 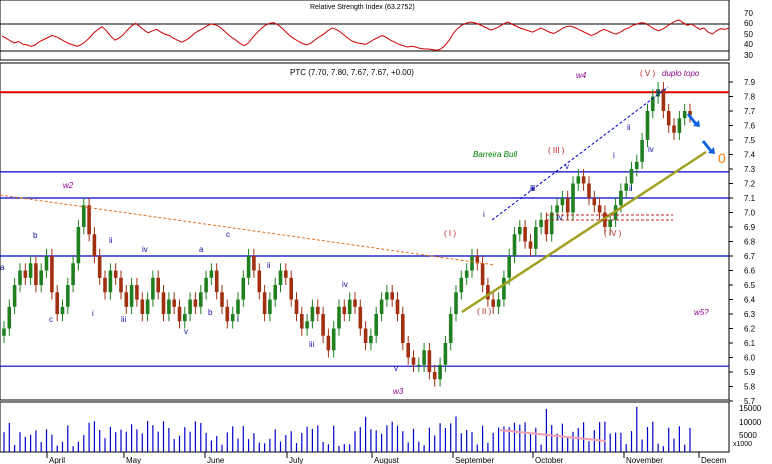 What do you see at coordinates (748, 55) in the screenshot?
I see `rsi-tick-30: 30` at bounding box center [748, 55].